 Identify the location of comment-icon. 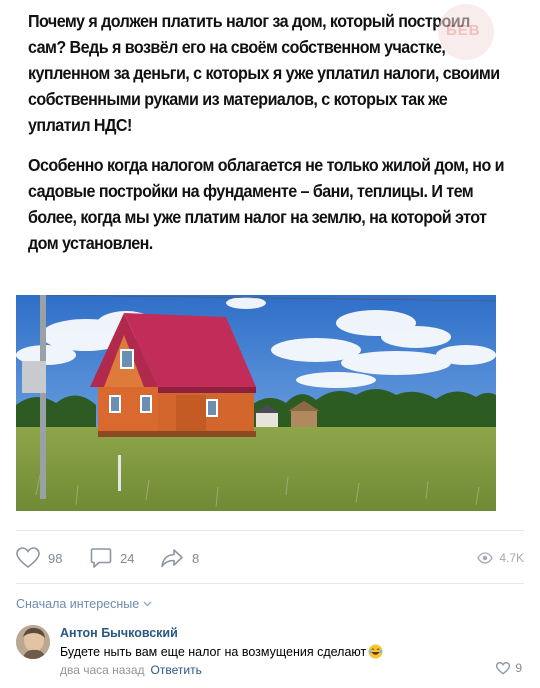
(101, 558).